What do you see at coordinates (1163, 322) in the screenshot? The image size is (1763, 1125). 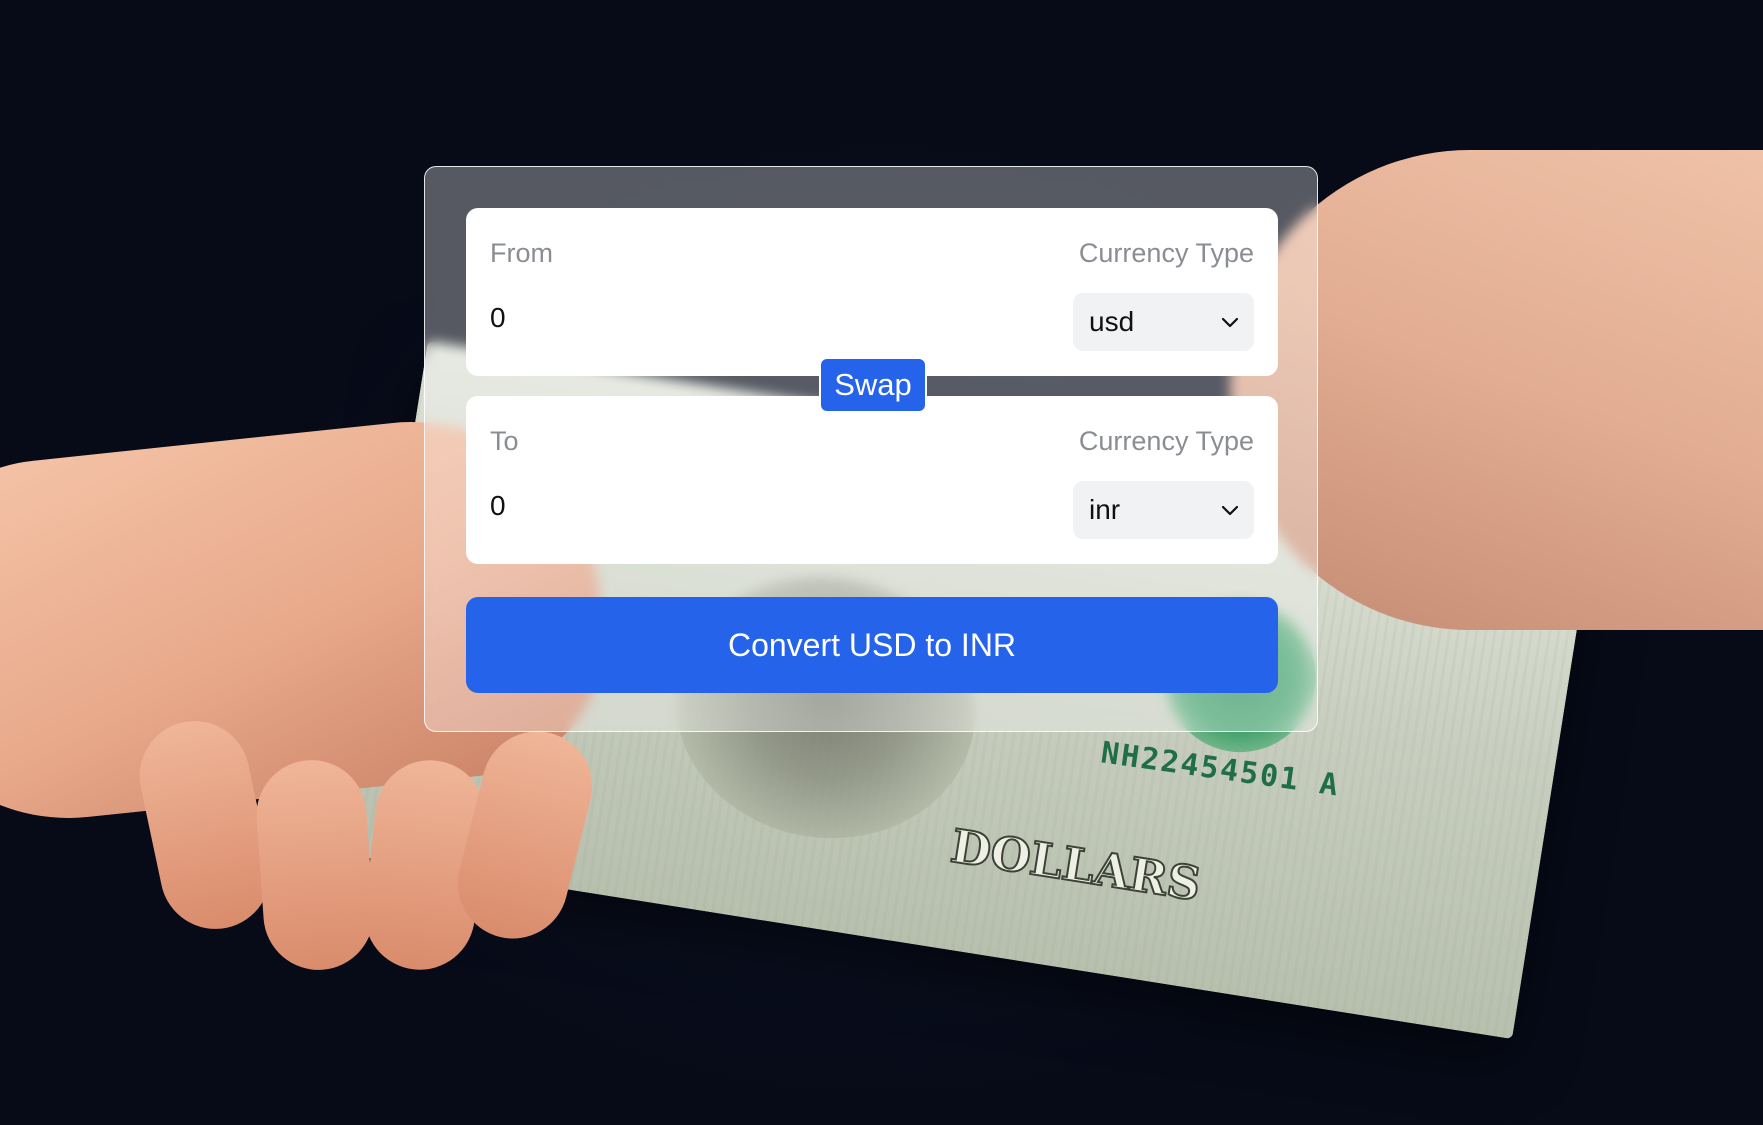 I see `from-currency-select: usd` at bounding box center [1163, 322].